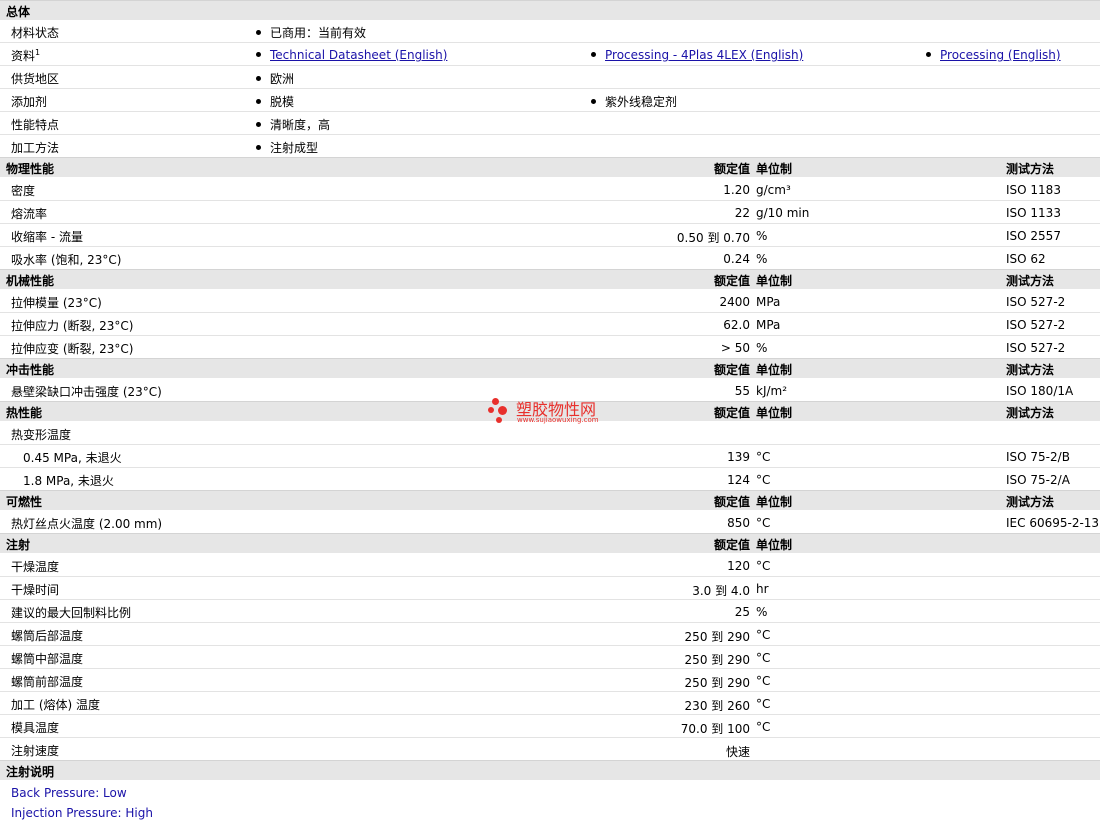 The width and height of the screenshot is (1100, 821). I want to click on note-line: Back Pressure: Low, so click(69, 793).